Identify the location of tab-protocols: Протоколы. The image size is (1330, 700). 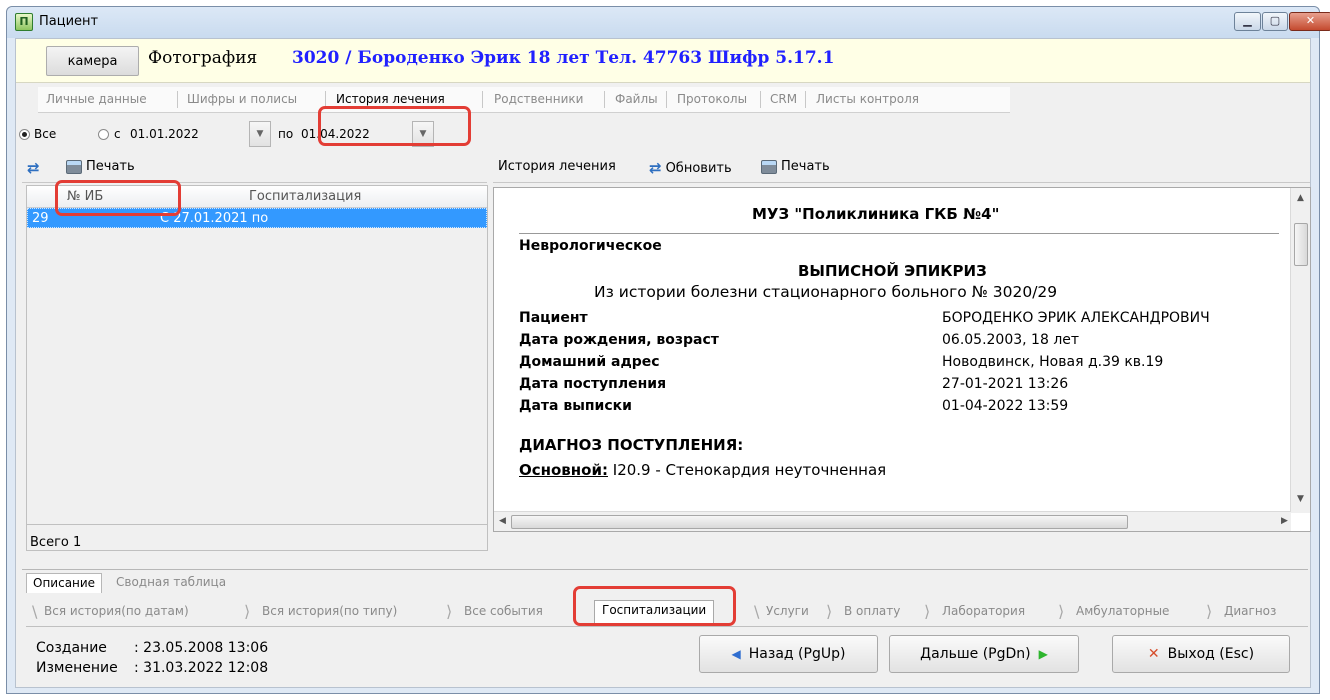
(712, 99).